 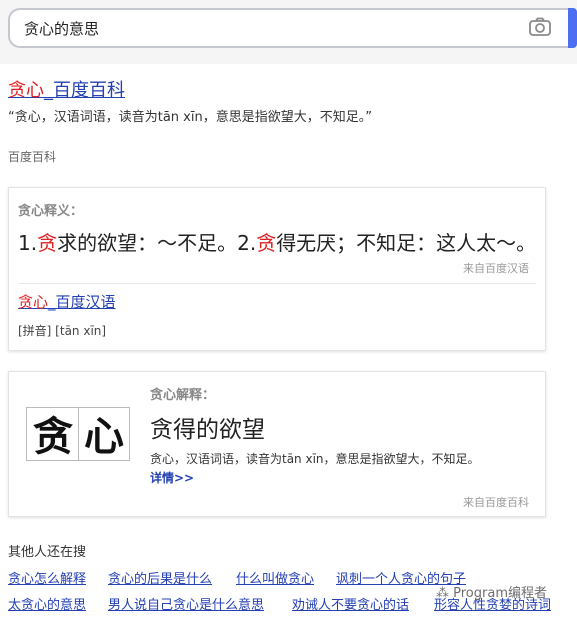 What do you see at coordinates (157, 243) in the screenshot?
I see `definition-part: 求的欲望：～不足。2.` at bounding box center [157, 243].